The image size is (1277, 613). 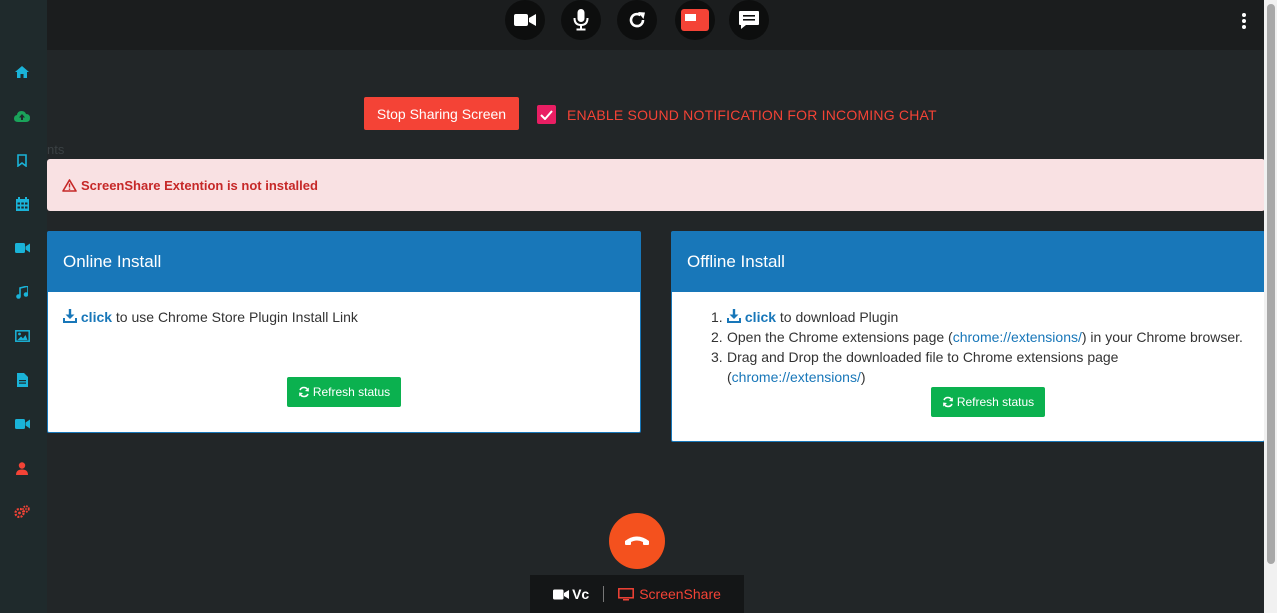 I want to click on offline-refresh-label: Refresh status, so click(x=995, y=402).